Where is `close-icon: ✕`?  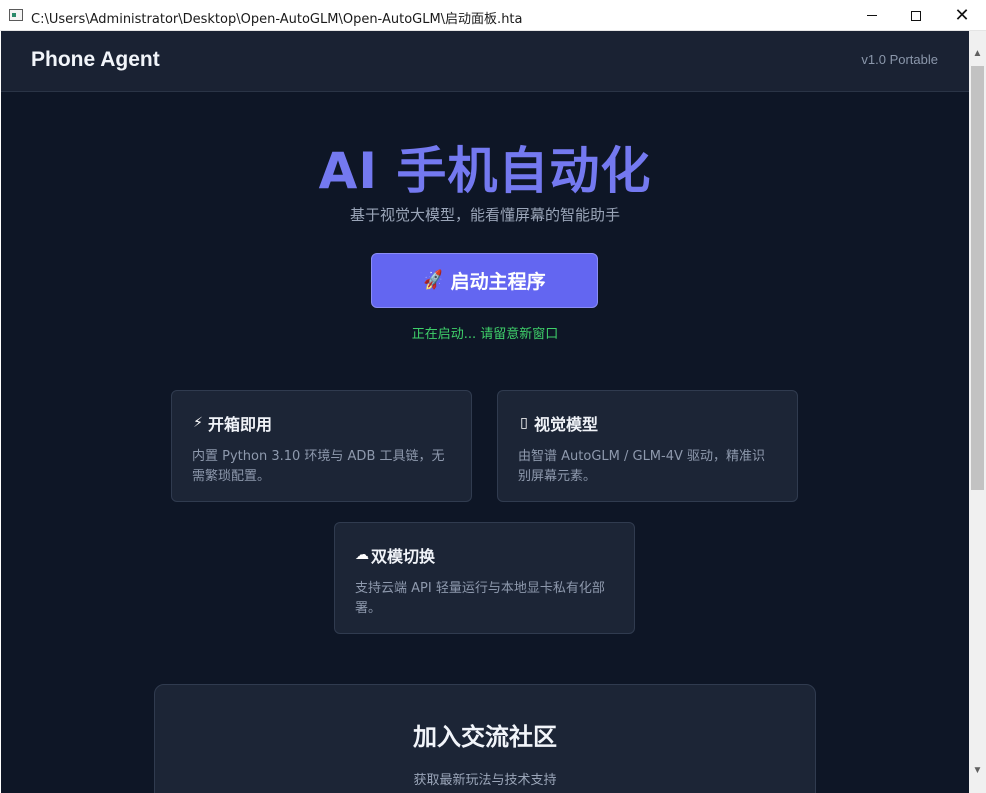 close-icon: ✕ is located at coordinates (962, 15).